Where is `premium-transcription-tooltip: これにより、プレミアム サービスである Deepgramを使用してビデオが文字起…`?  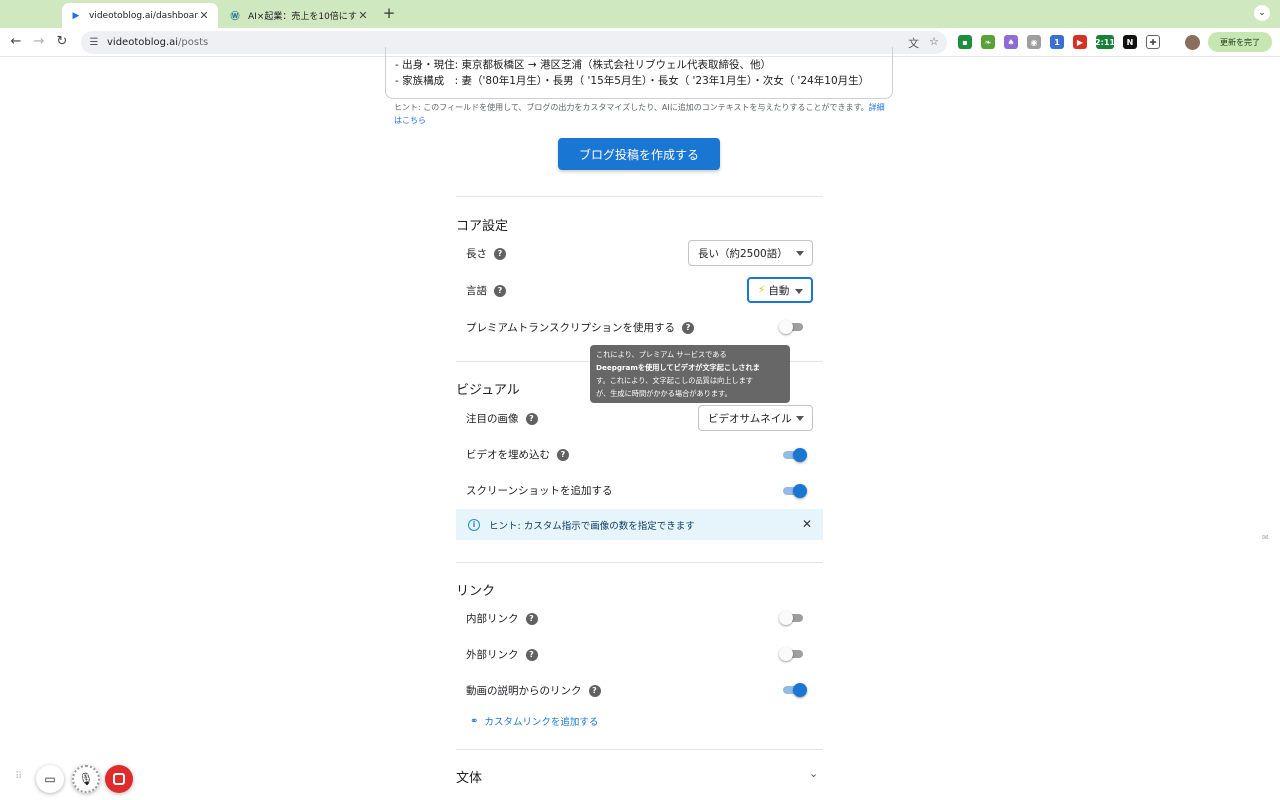
premium-transcription-tooltip: これにより、プレミアム サービスである Deepgramを使用してビデオが文字起… is located at coordinates (690, 374).